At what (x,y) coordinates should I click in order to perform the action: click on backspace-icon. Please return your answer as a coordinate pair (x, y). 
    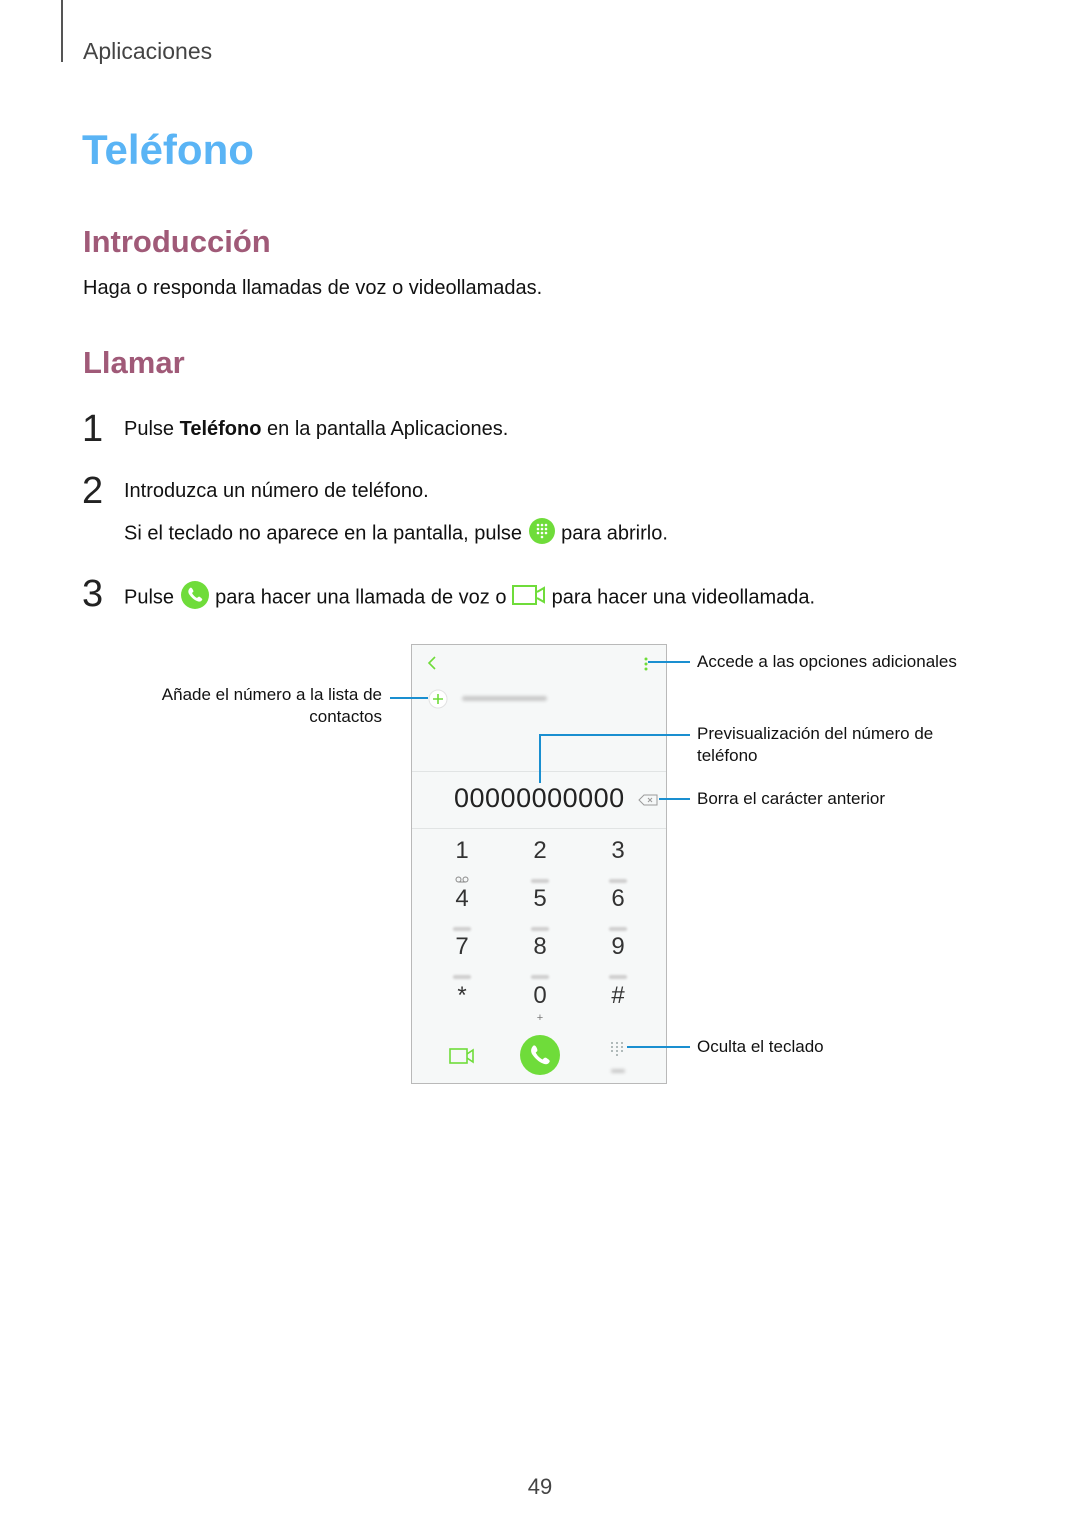
    Looking at the image, I should click on (648, 802).